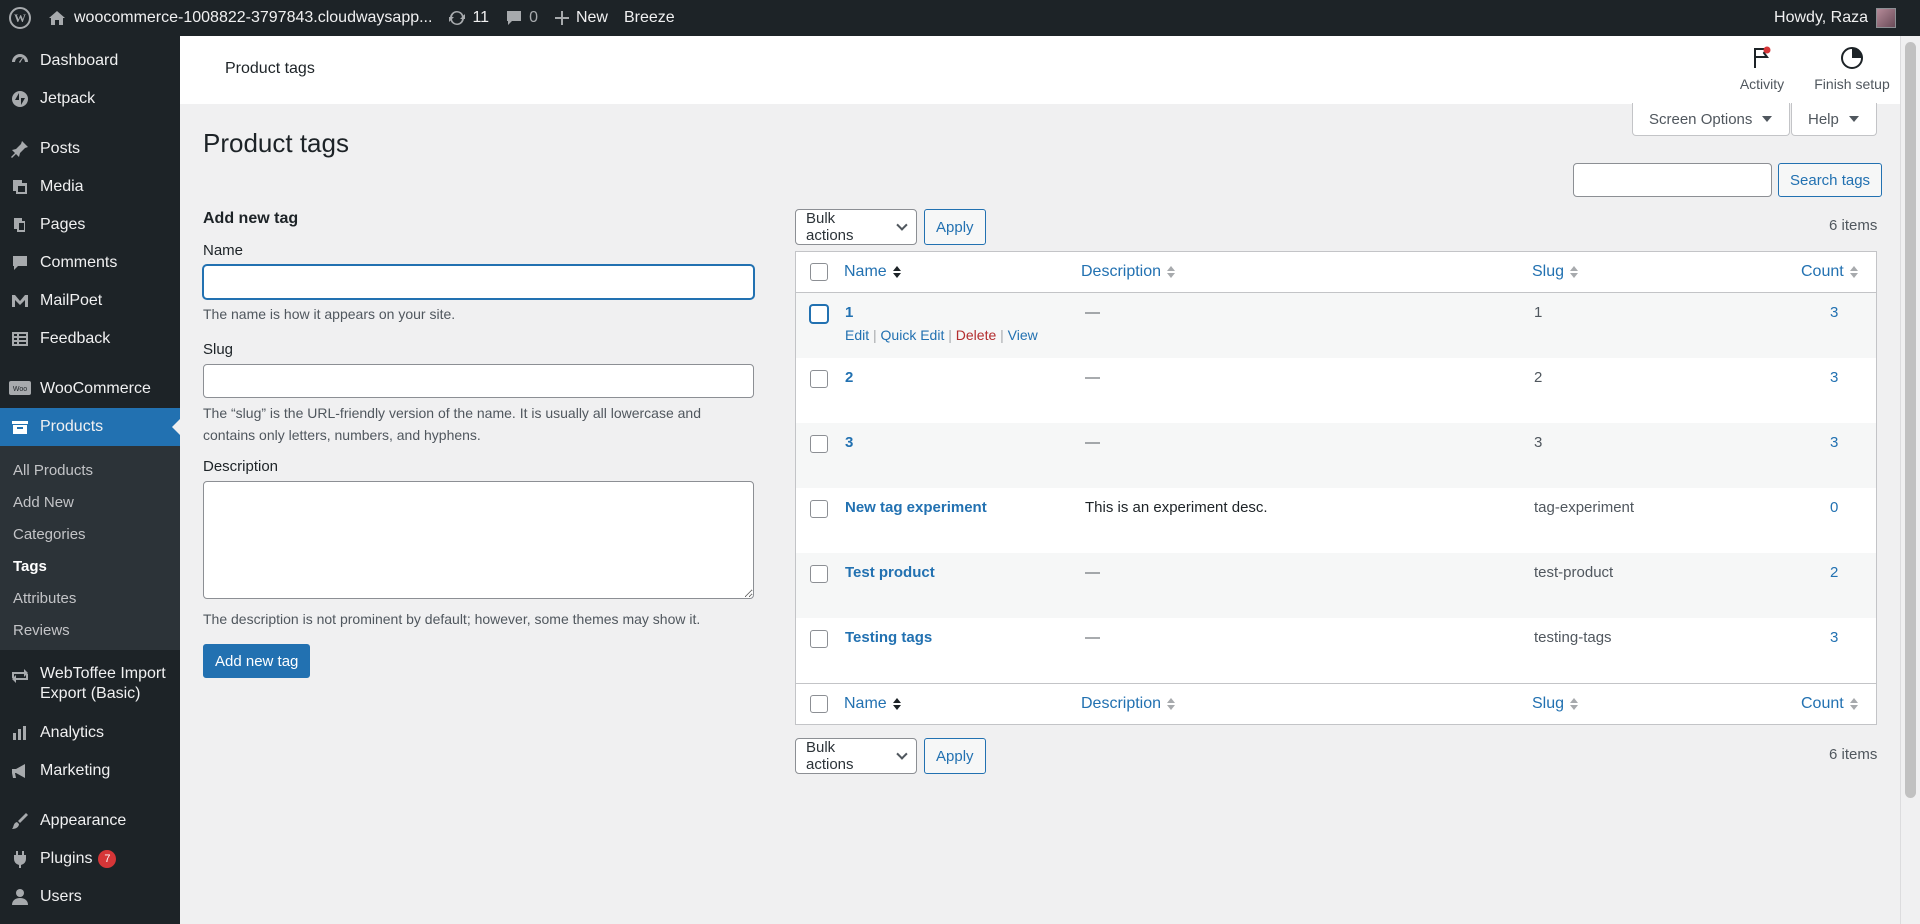 The width and height of the screenshot is (1920, 924). What do you see at coordinates (955, 227) in the screenshot?
I see `apply-button-top: Apply` at bounding box center [955, 227].